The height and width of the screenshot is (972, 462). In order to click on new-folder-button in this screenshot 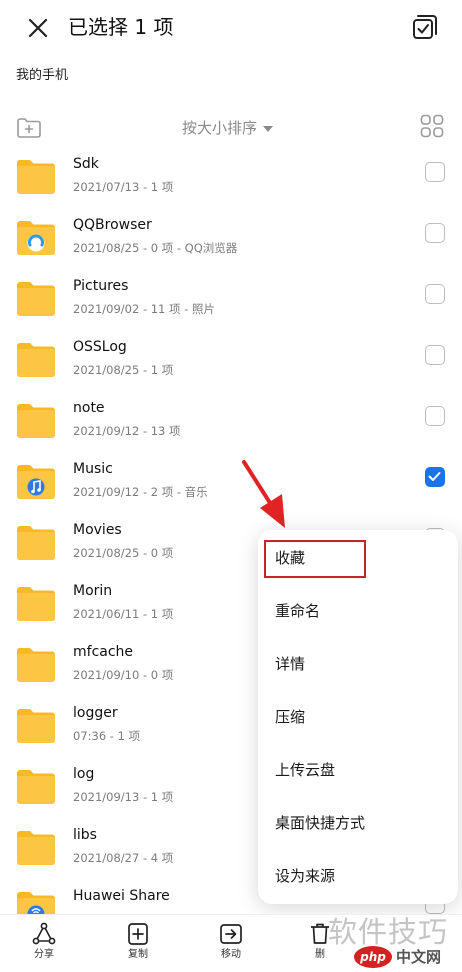, I will do `click(29, 128)`.